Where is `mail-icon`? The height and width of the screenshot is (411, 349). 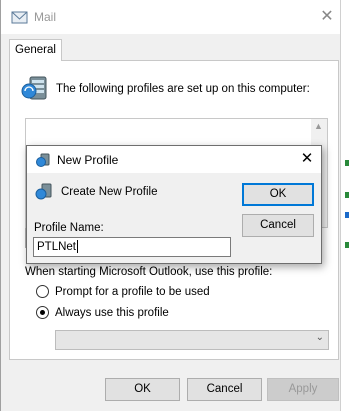 mail-icon is located at coordinates (19, 17).